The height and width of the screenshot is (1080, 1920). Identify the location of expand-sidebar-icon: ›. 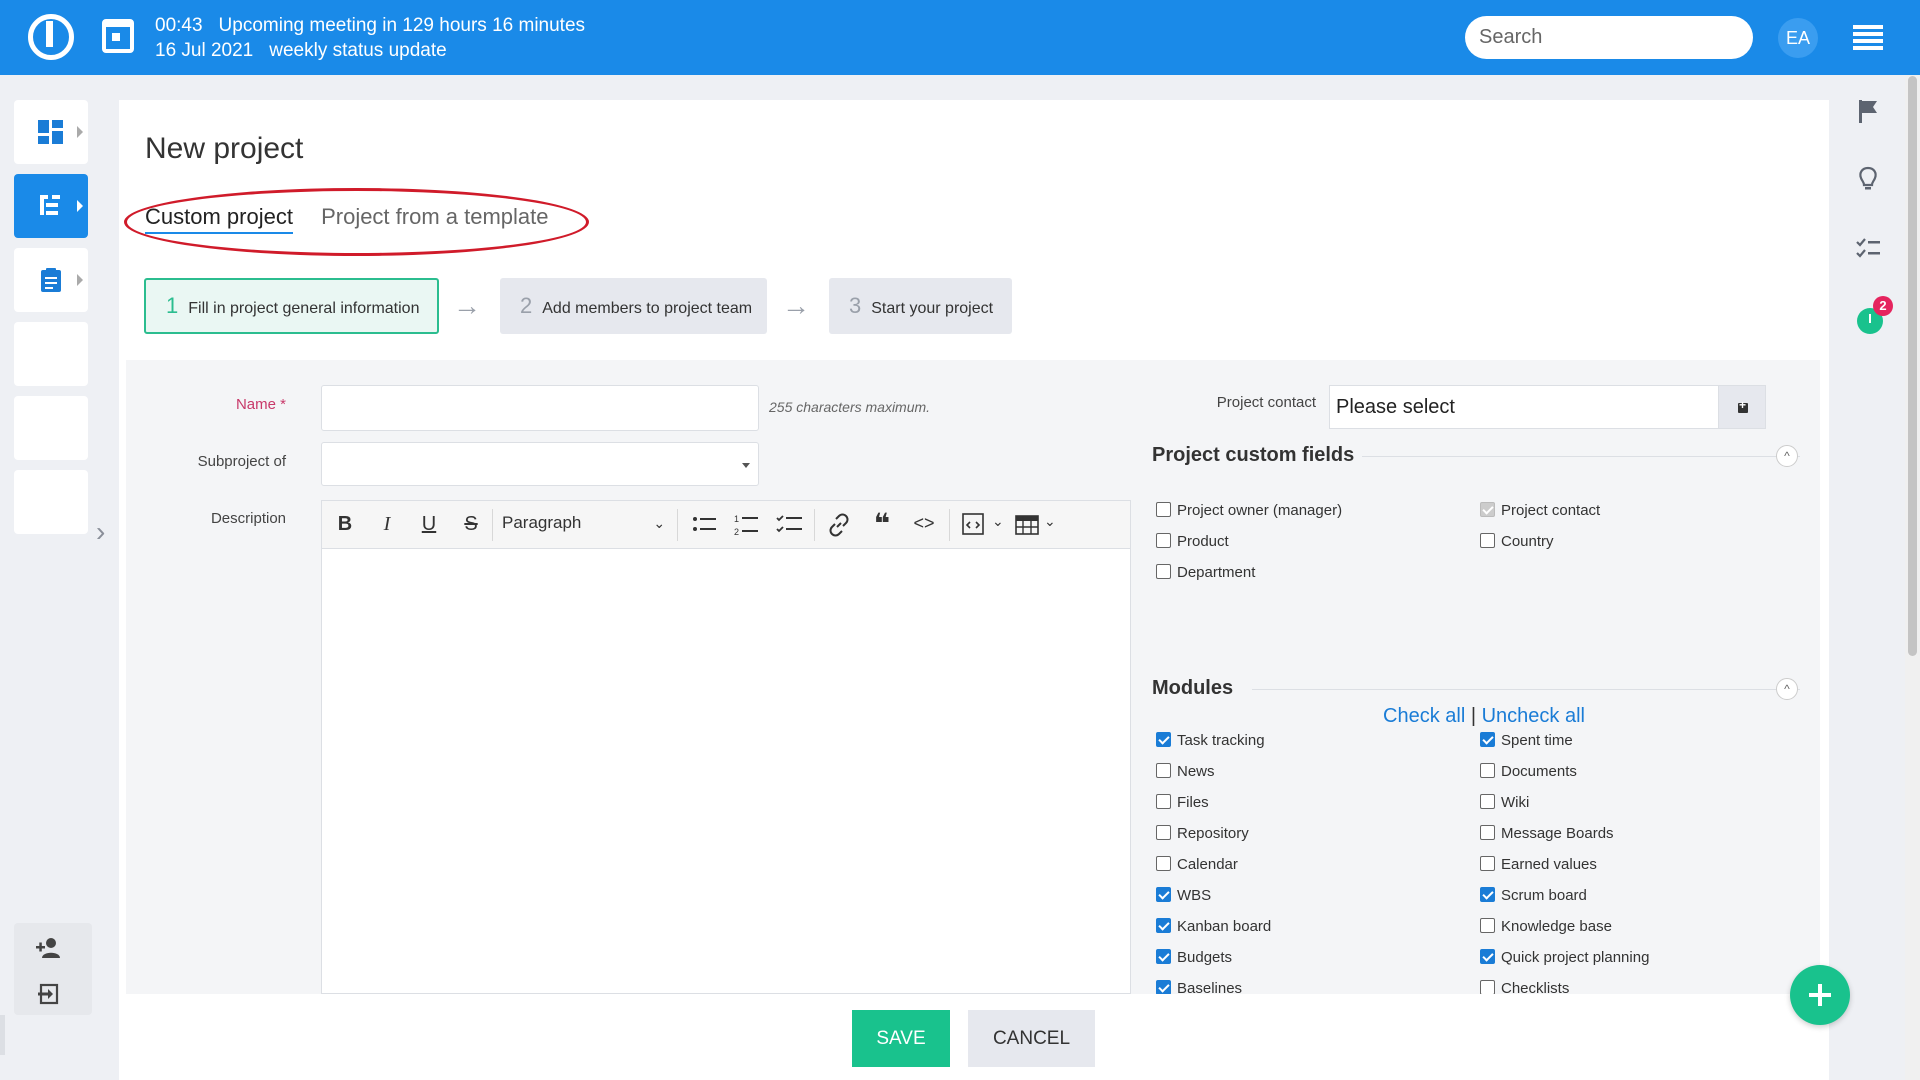
(100, 532).